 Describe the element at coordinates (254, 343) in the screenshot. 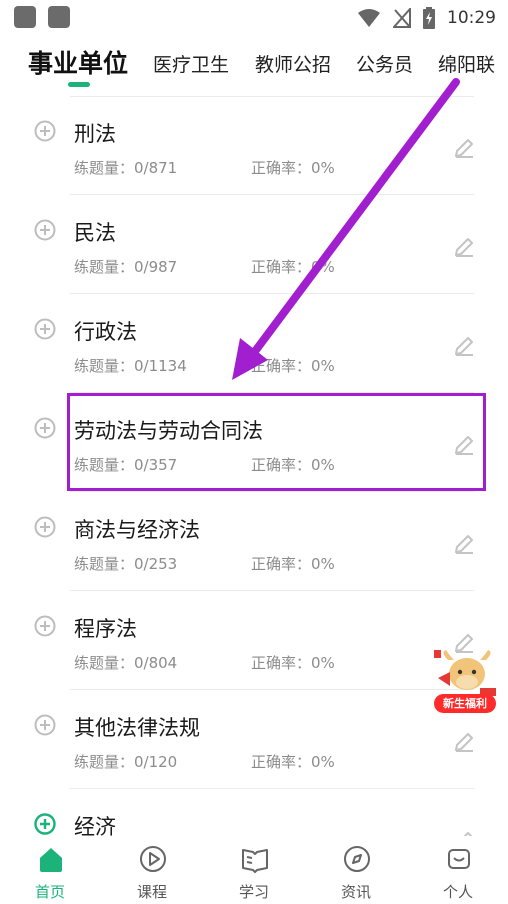

I see `list-item: 行政法 练题量：0/1134 正确率：0%` at that location.